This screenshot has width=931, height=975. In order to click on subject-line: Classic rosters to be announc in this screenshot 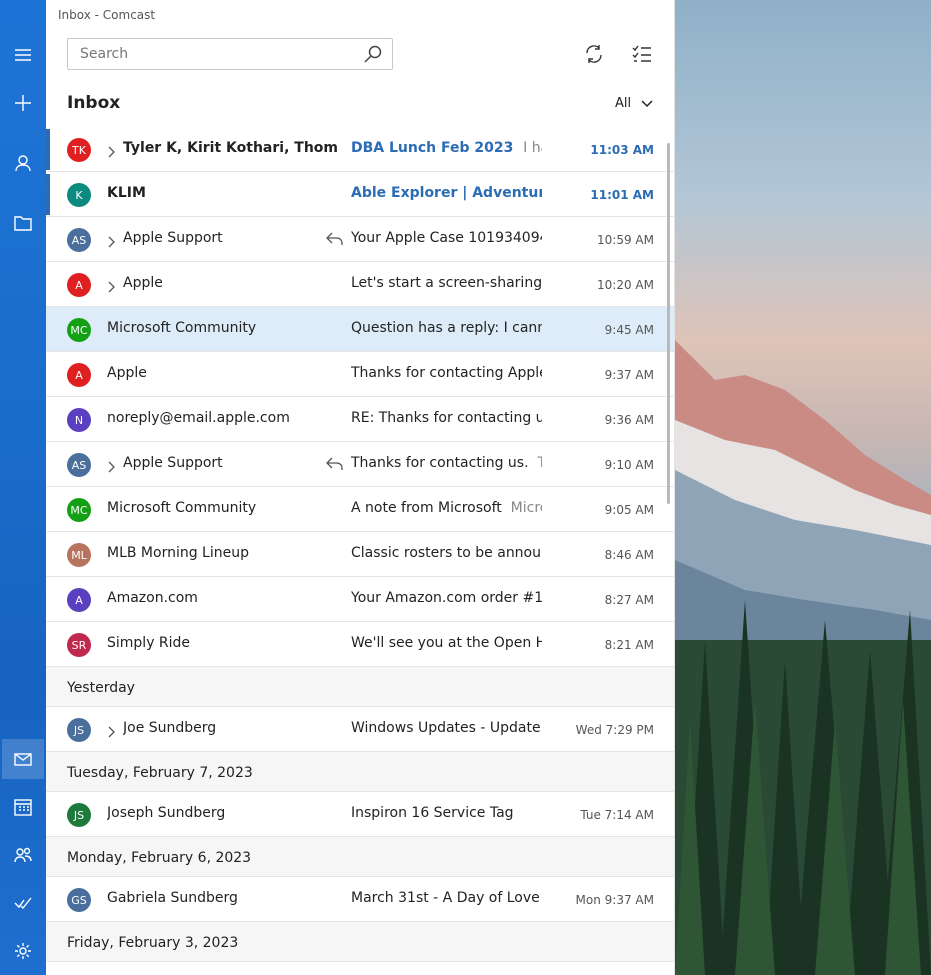, I will do `click(446, 553)`.